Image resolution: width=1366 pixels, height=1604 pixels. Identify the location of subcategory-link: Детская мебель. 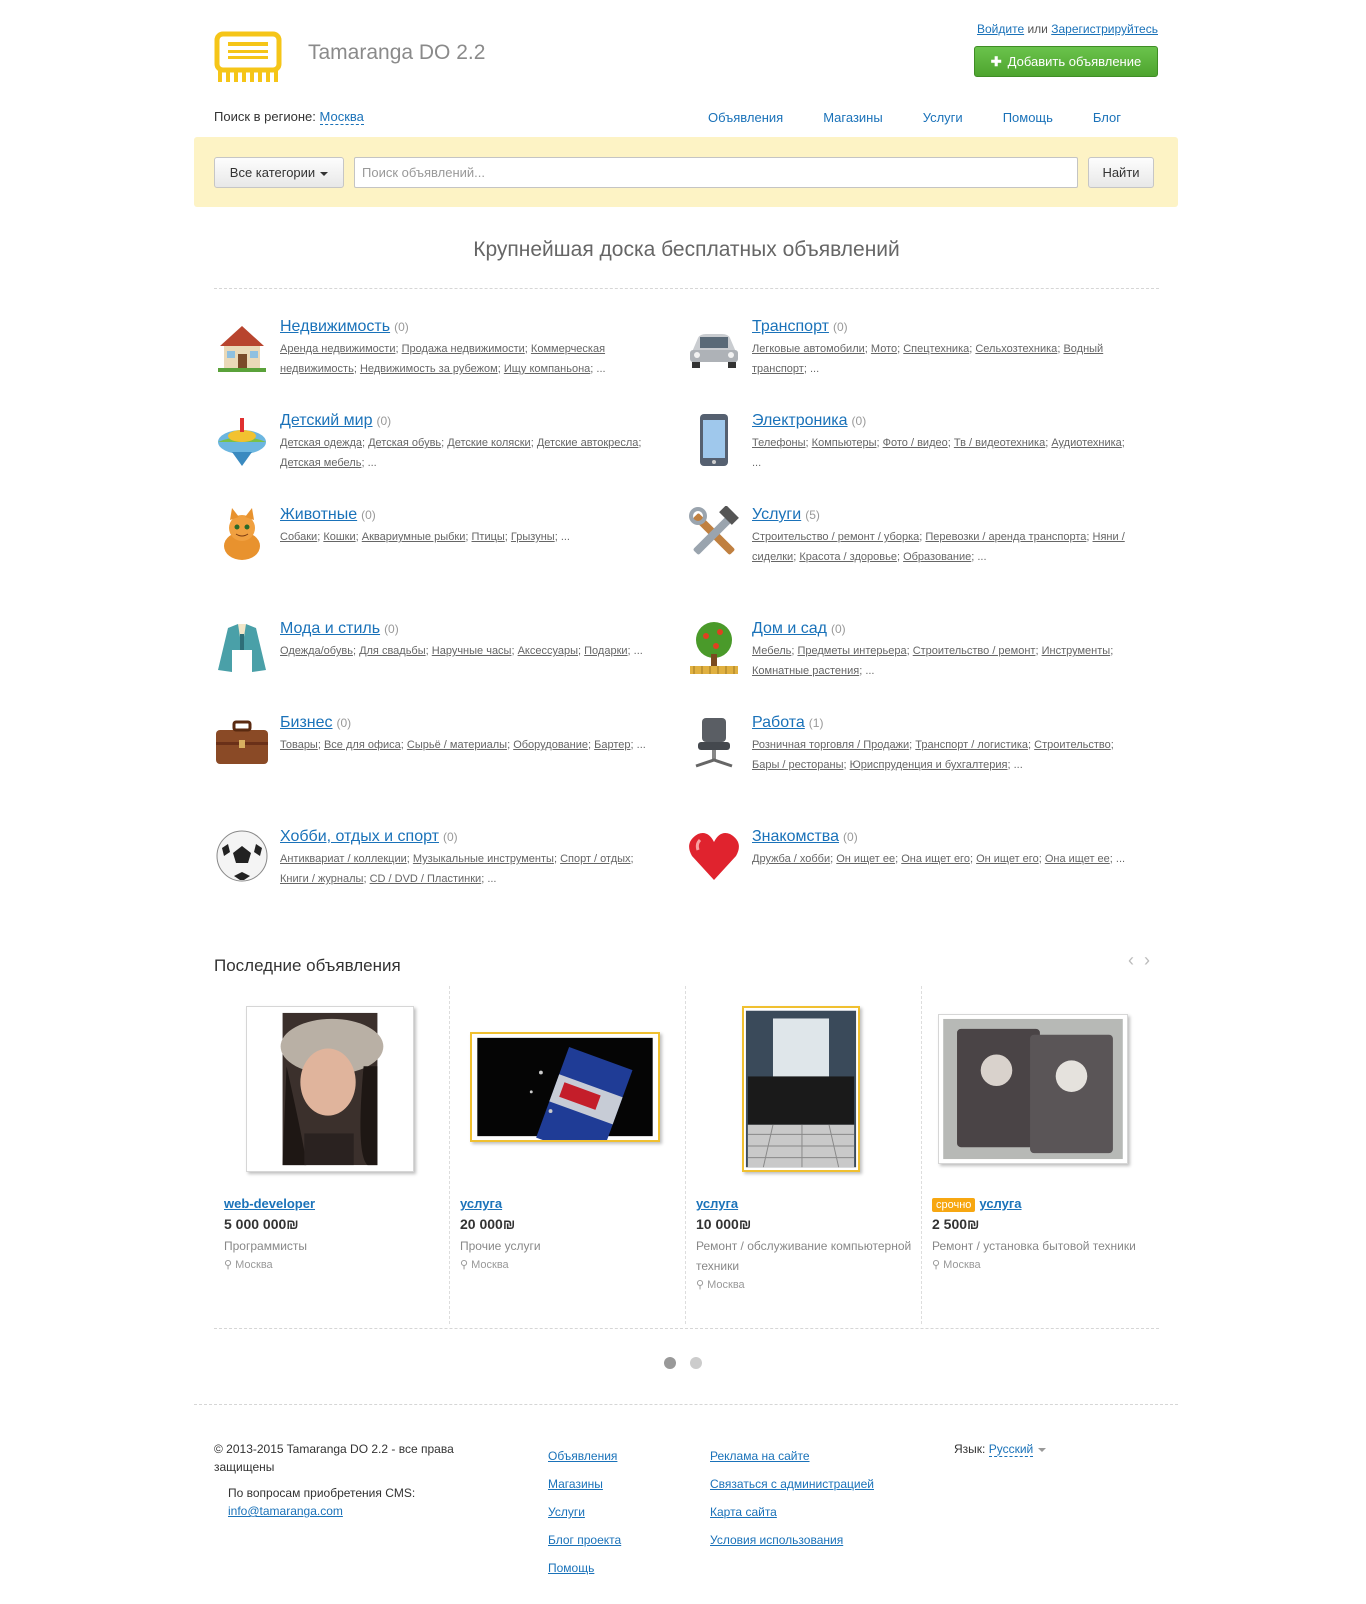
(320, 463).